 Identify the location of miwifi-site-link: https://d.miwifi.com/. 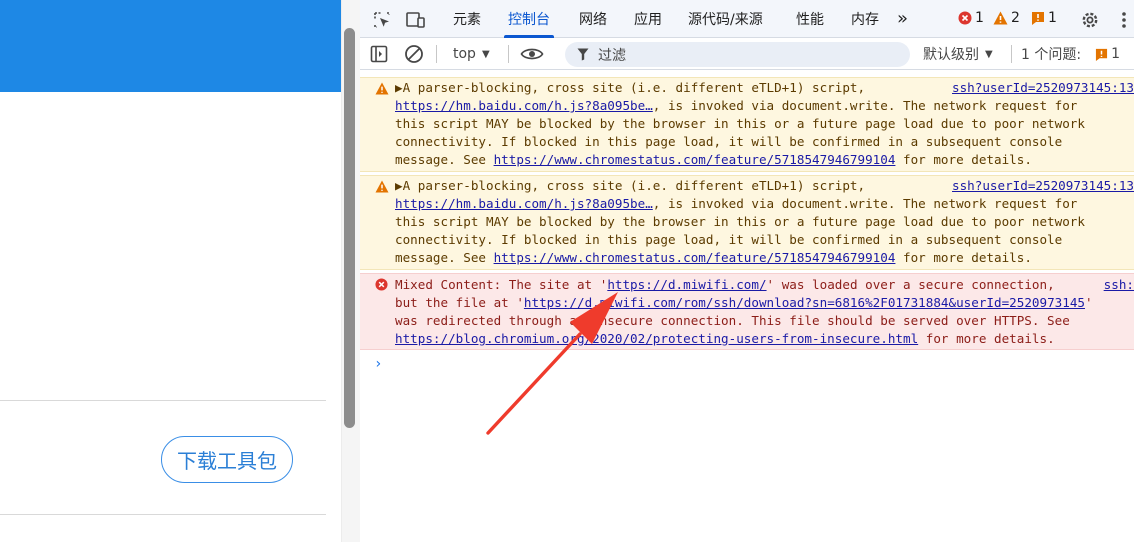
(686, 284).